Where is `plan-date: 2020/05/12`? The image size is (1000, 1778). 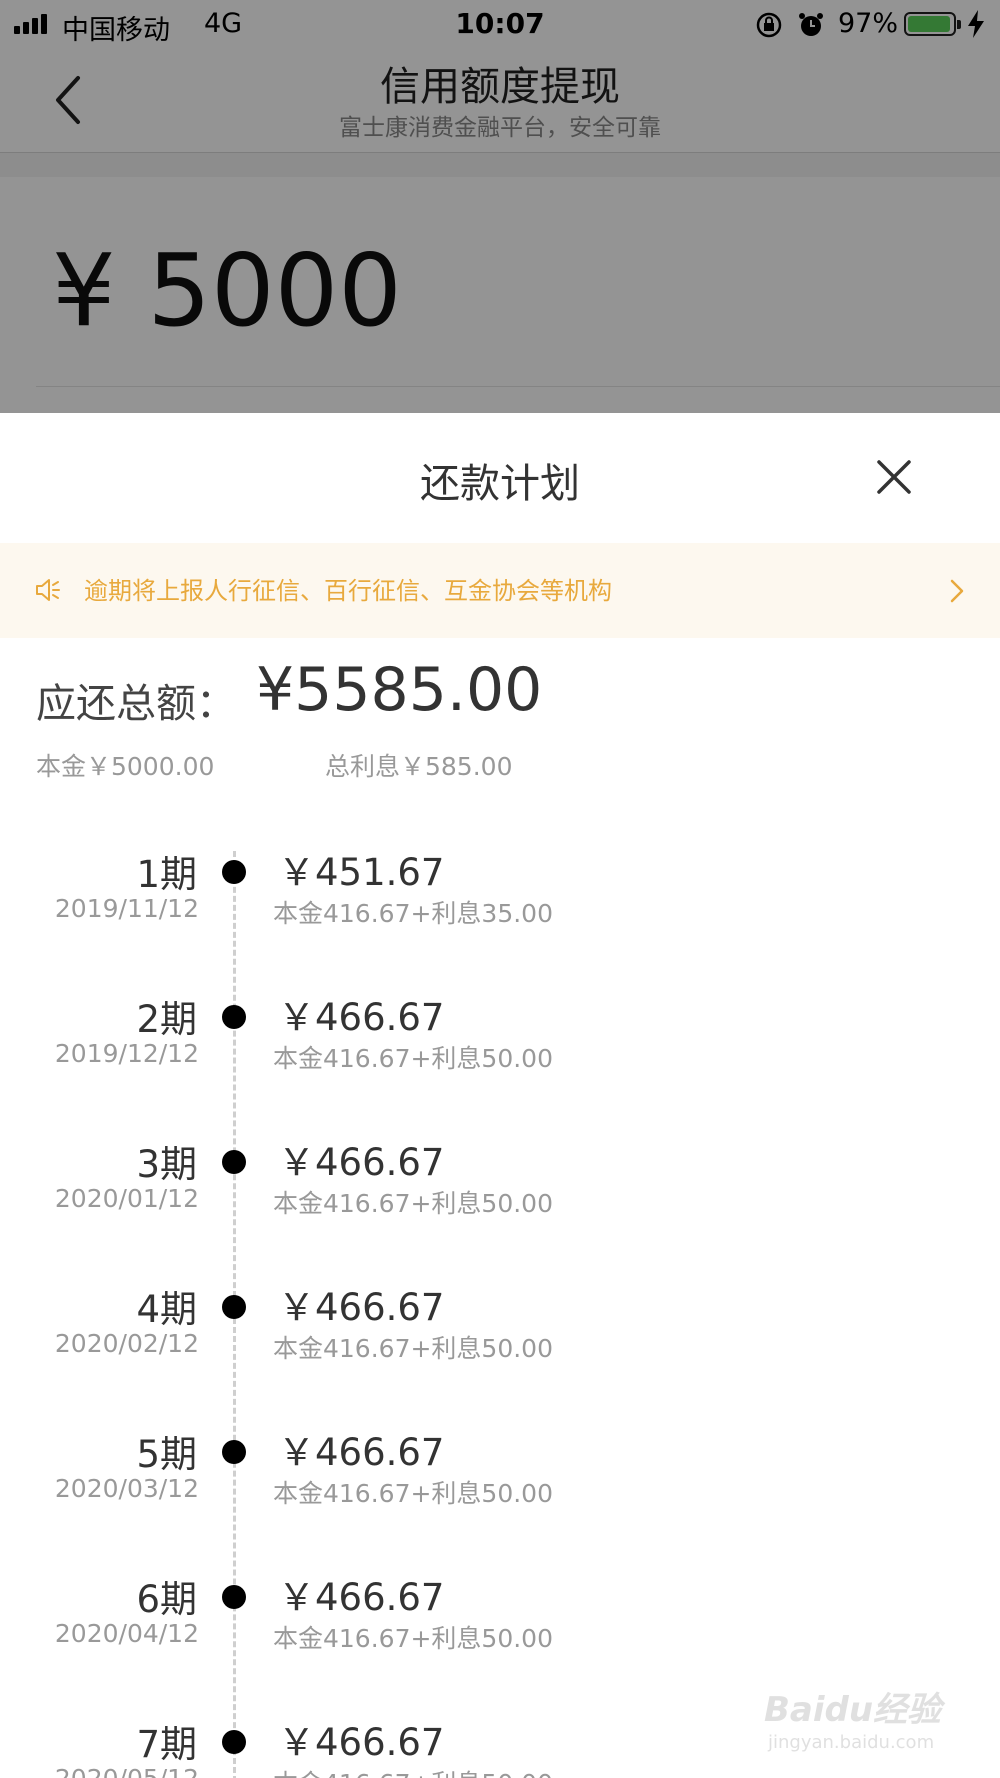
plan-date: 2020/05/12 is located at coordinates (127, 1771).